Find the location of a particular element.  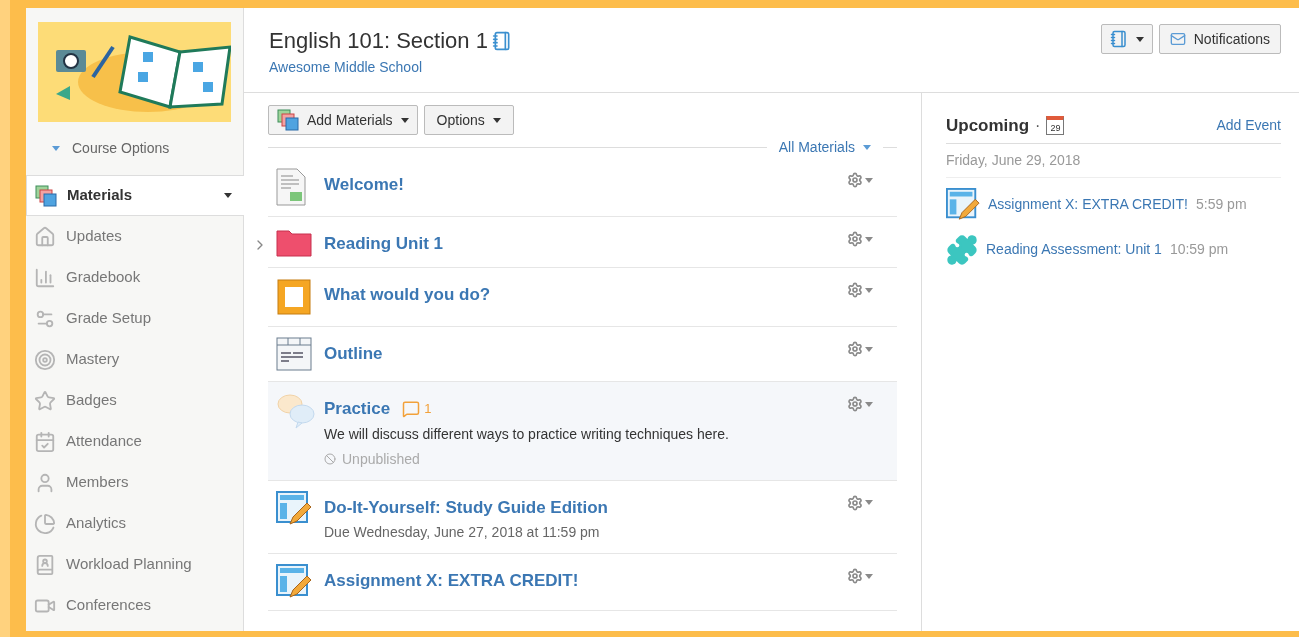

sidebar-nav-item: Gradebook is located at coordinates (134, 277).